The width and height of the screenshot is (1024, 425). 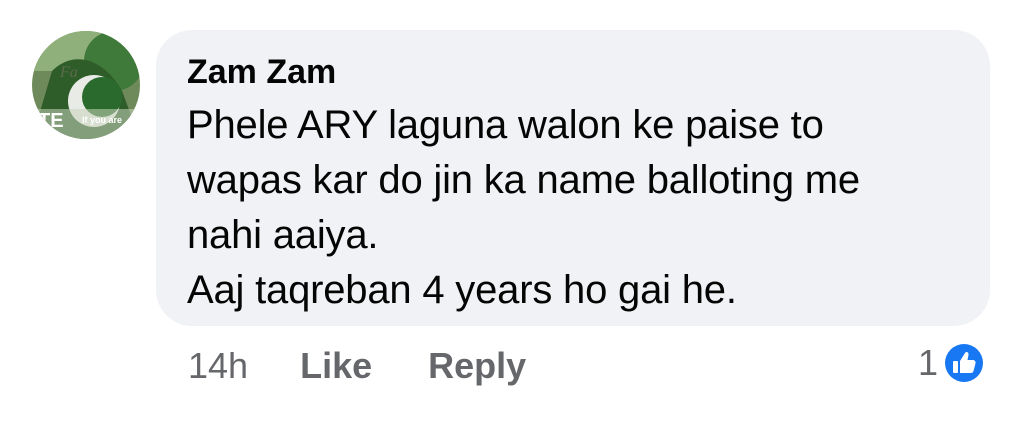 What do you see at coordinates (523, 180) in the screenshot?
I see `comment-text-line: wapas kar do jin ka name balloting me` at bounding box center [523, 180].